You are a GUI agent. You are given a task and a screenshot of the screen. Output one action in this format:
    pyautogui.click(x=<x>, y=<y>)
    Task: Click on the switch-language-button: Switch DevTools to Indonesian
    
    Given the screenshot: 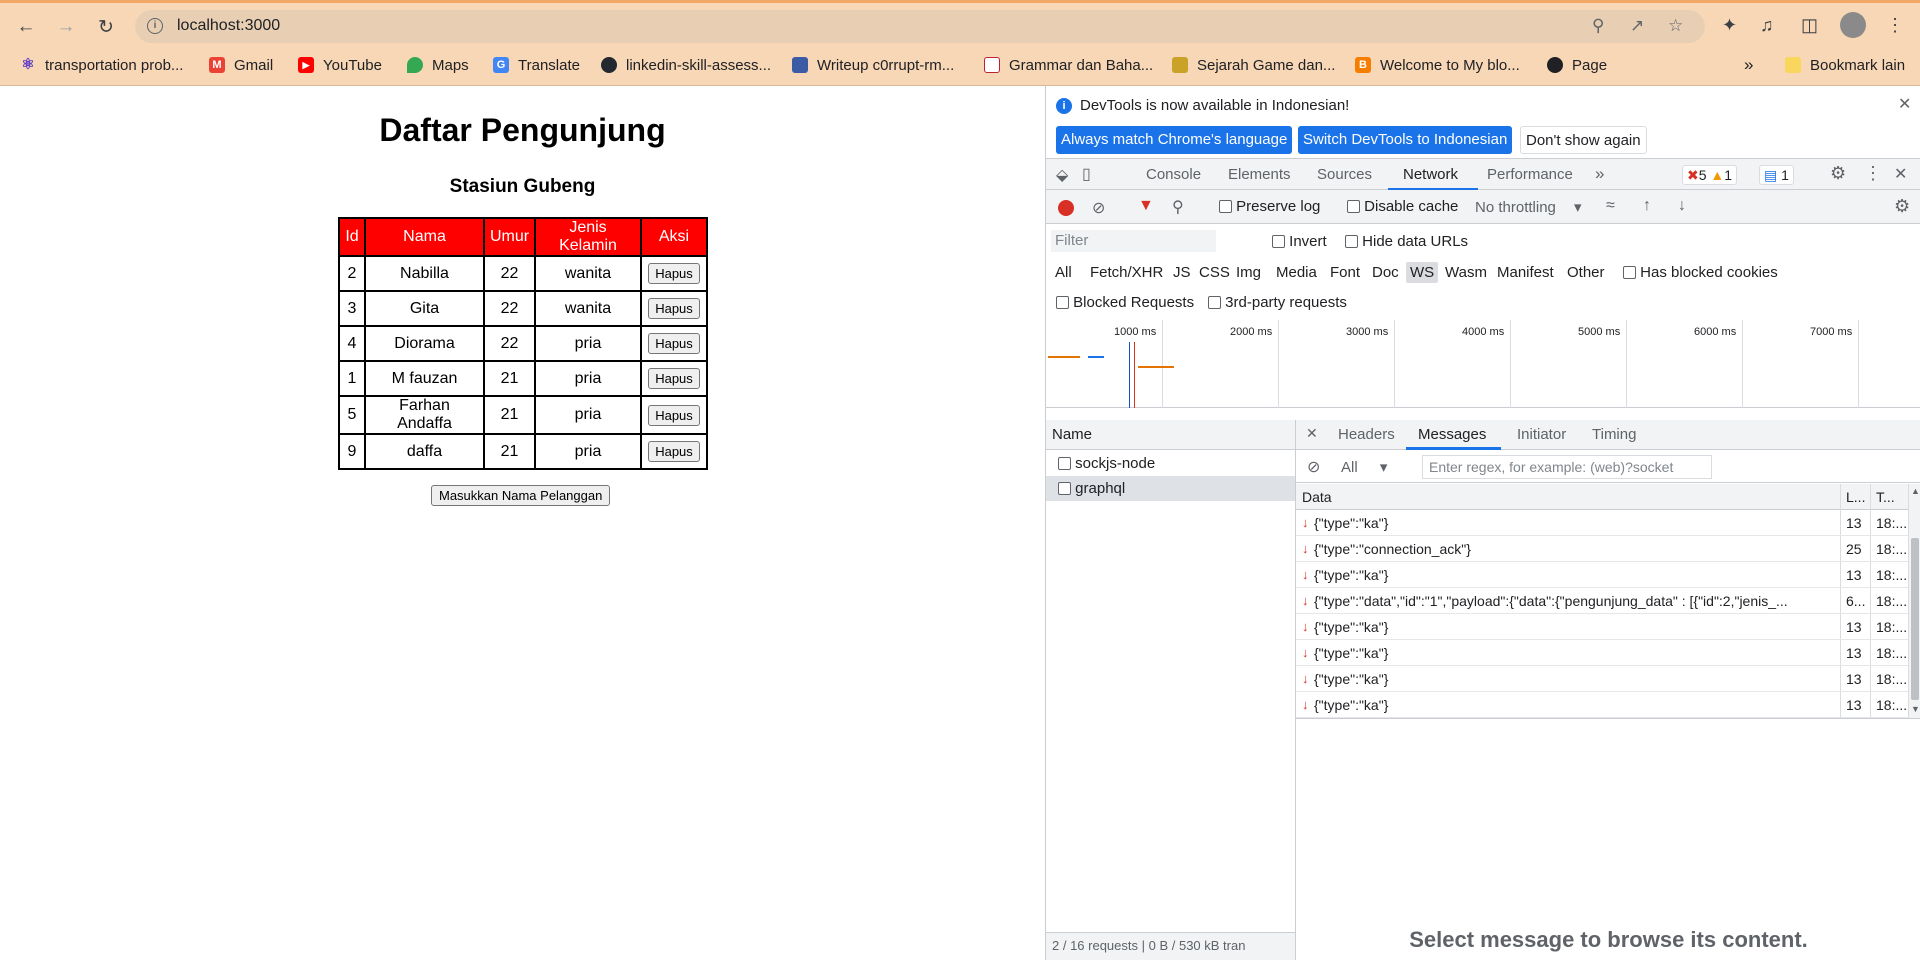 What is the action you would take?
    pyautogui.click(x=1405, y=140)
    